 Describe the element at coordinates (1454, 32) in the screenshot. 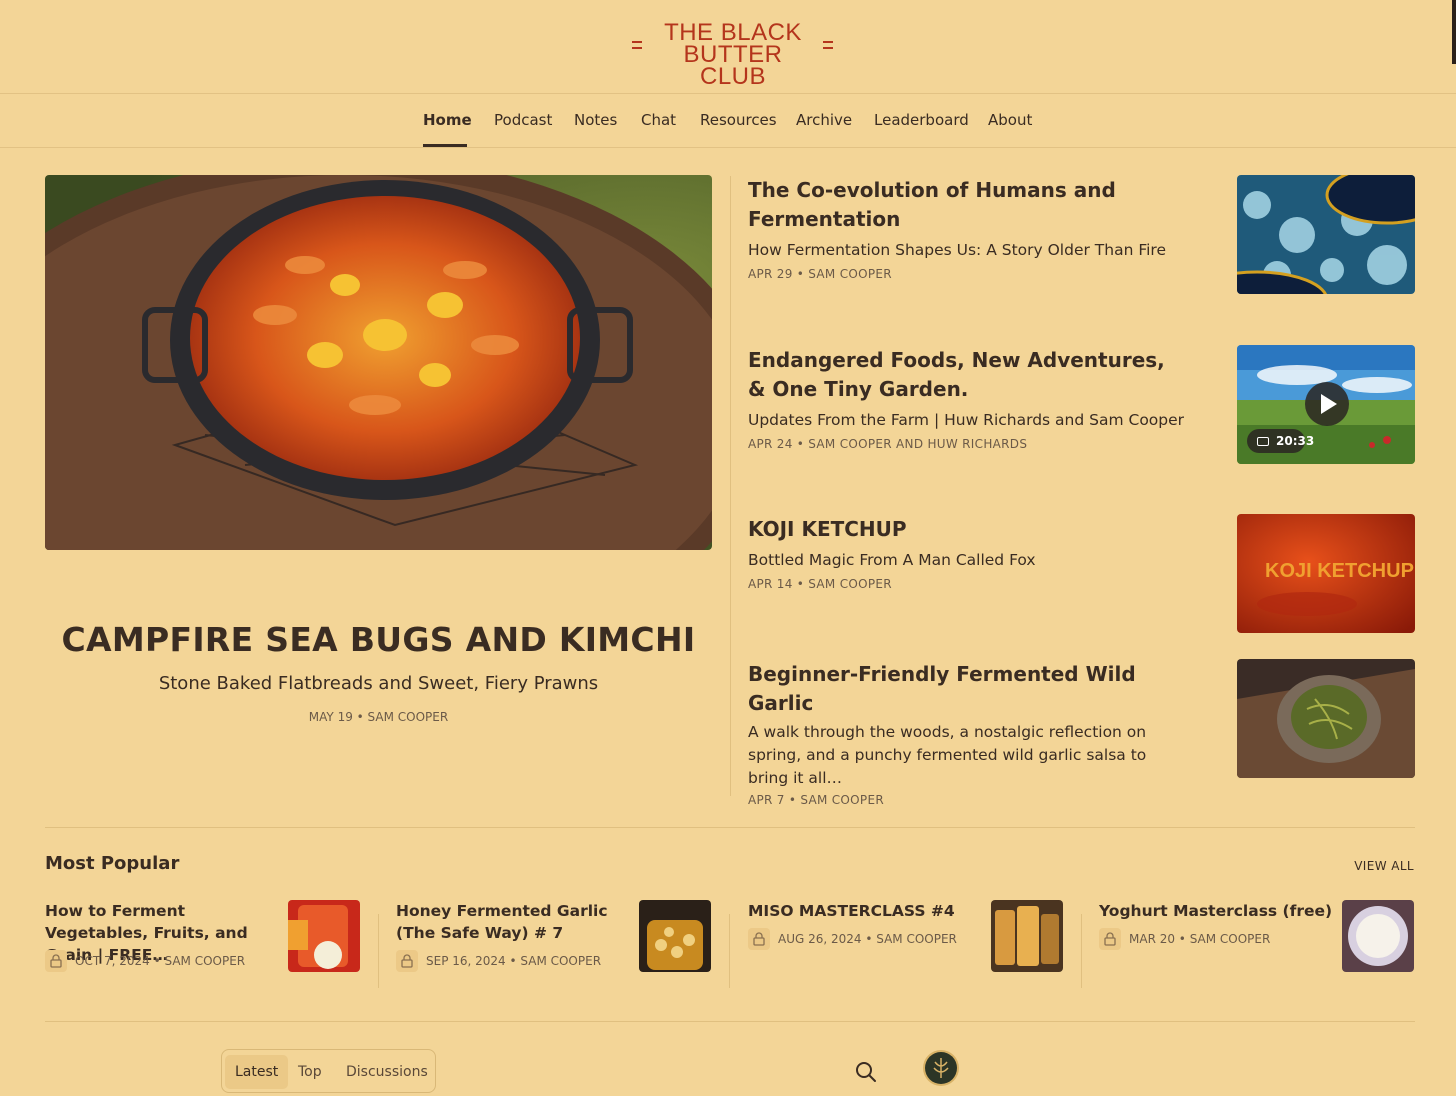

I see `edge-bar` at that location.